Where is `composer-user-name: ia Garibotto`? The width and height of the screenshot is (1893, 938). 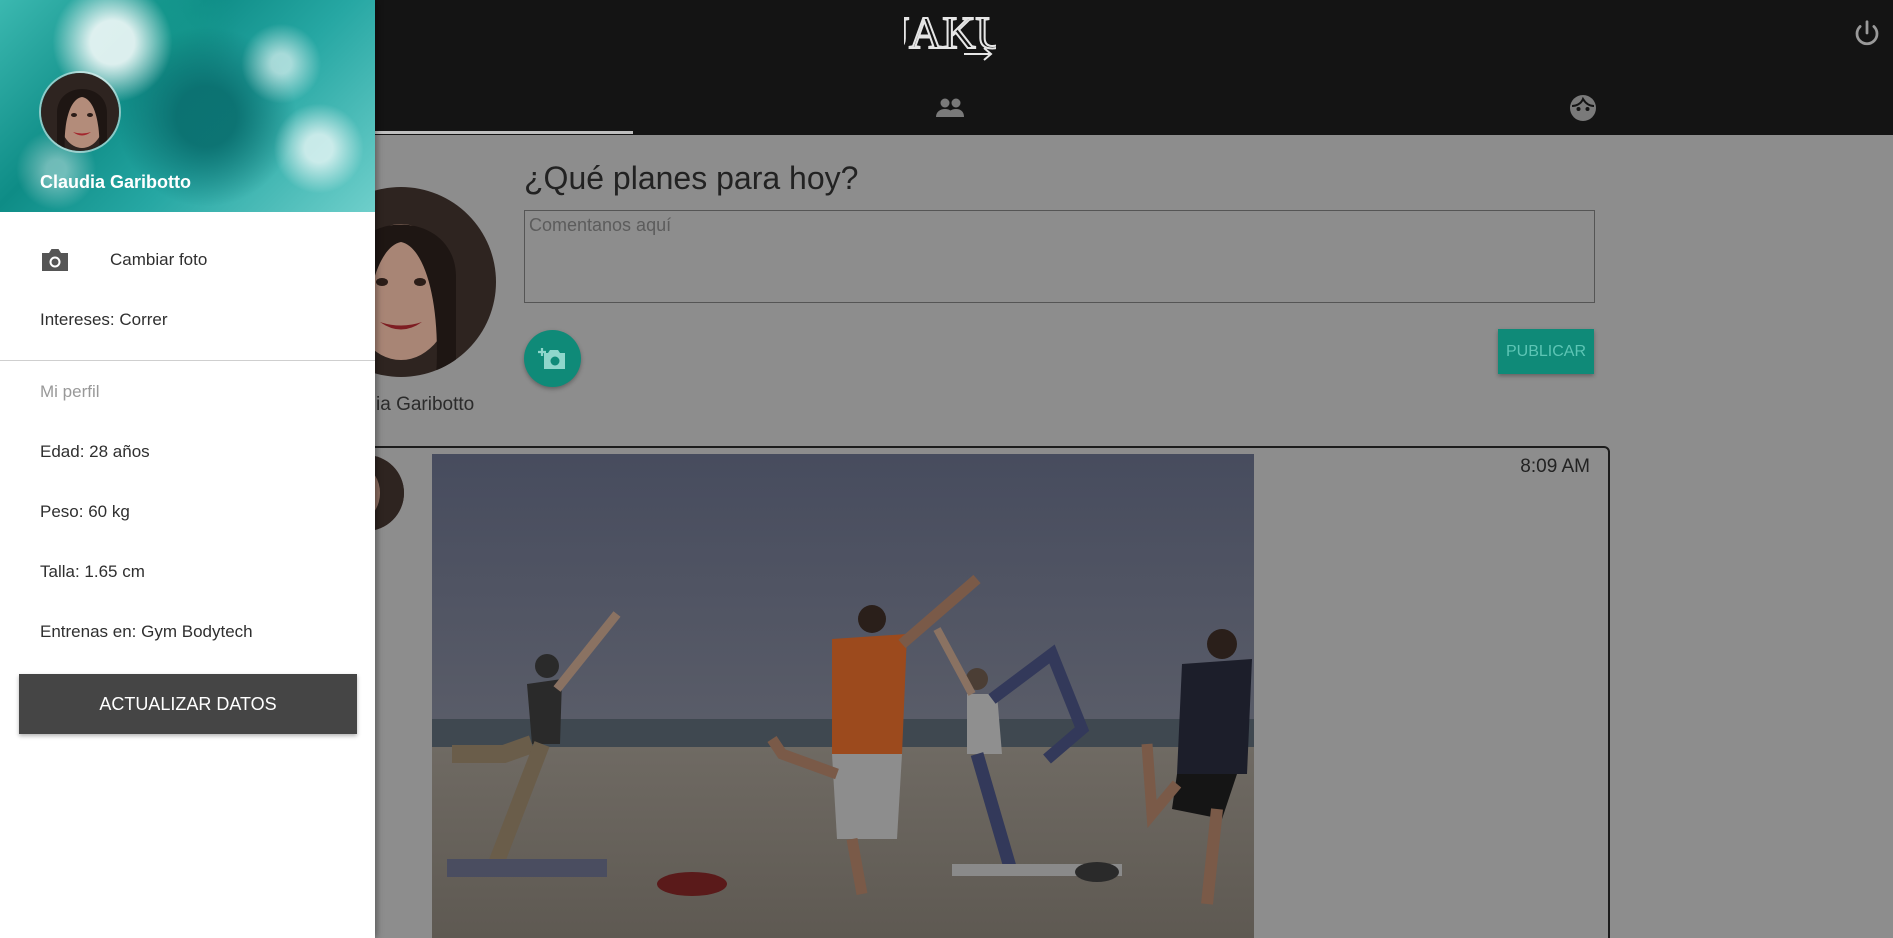 composer-user-name: ia Garibotto is located at coordinates (425, 404).